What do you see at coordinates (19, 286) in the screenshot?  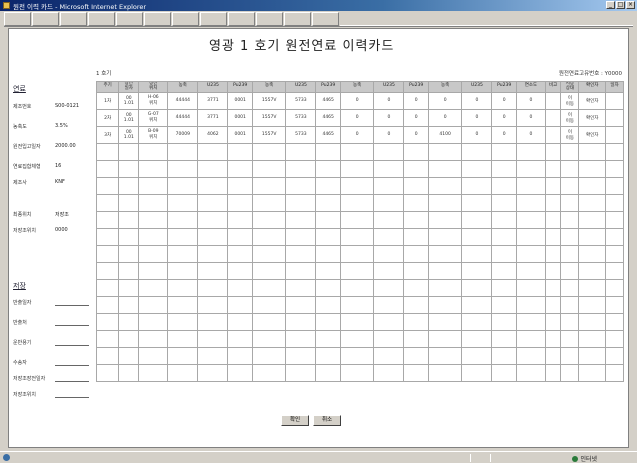 I see `storage-section-title: 저장` at bounding box center [19, 286].